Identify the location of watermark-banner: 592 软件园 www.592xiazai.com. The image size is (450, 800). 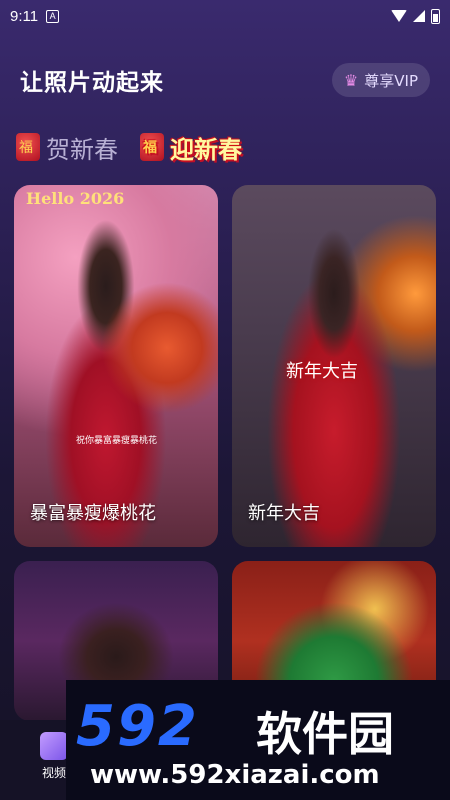
(258, 740).